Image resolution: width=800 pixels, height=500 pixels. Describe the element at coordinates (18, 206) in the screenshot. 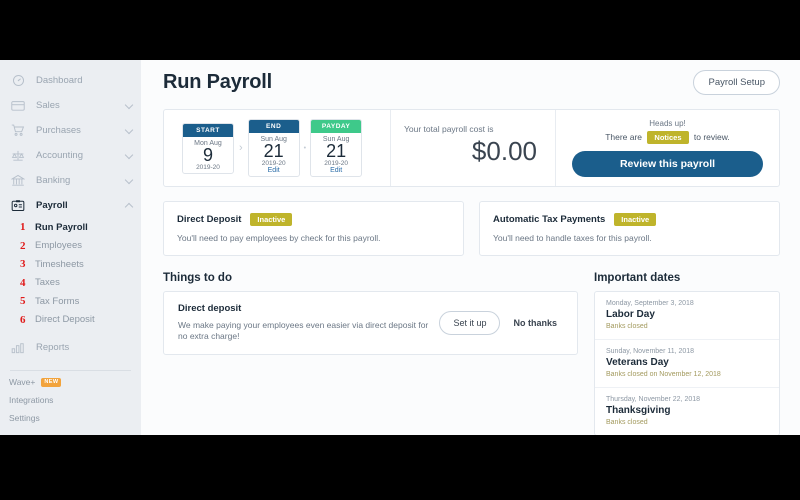

I see `id-badge-icon` at that location.